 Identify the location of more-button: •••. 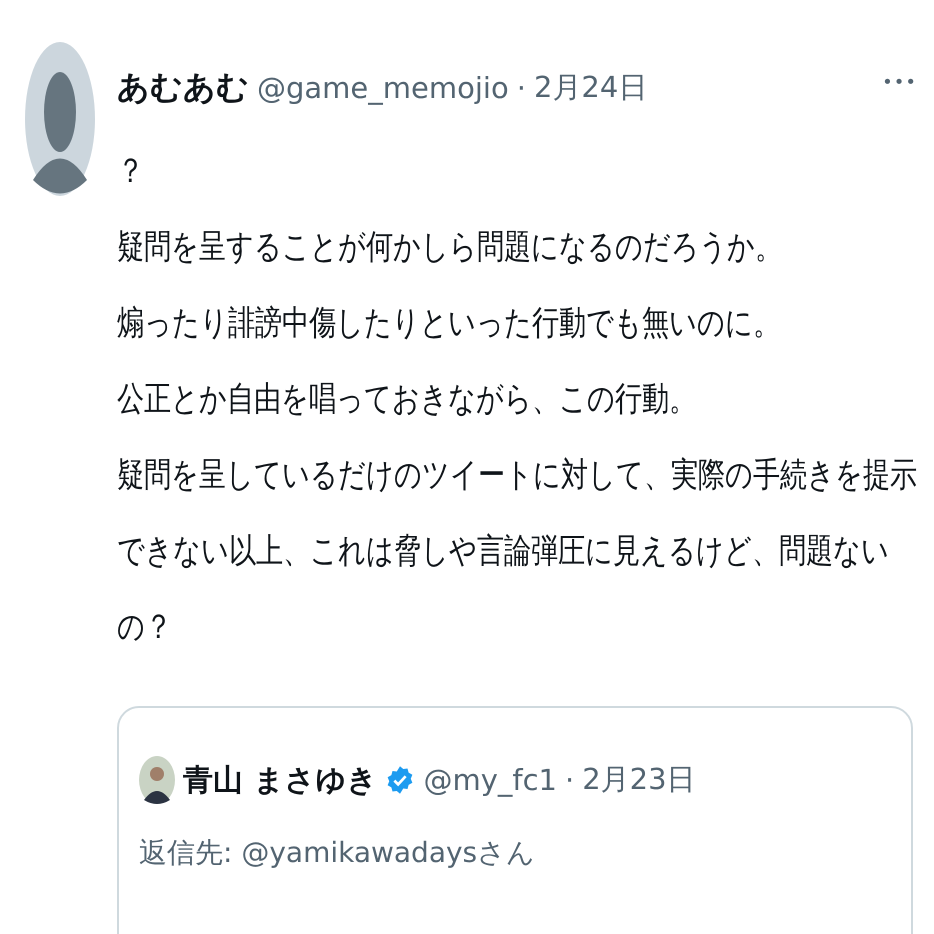
(899, 82).